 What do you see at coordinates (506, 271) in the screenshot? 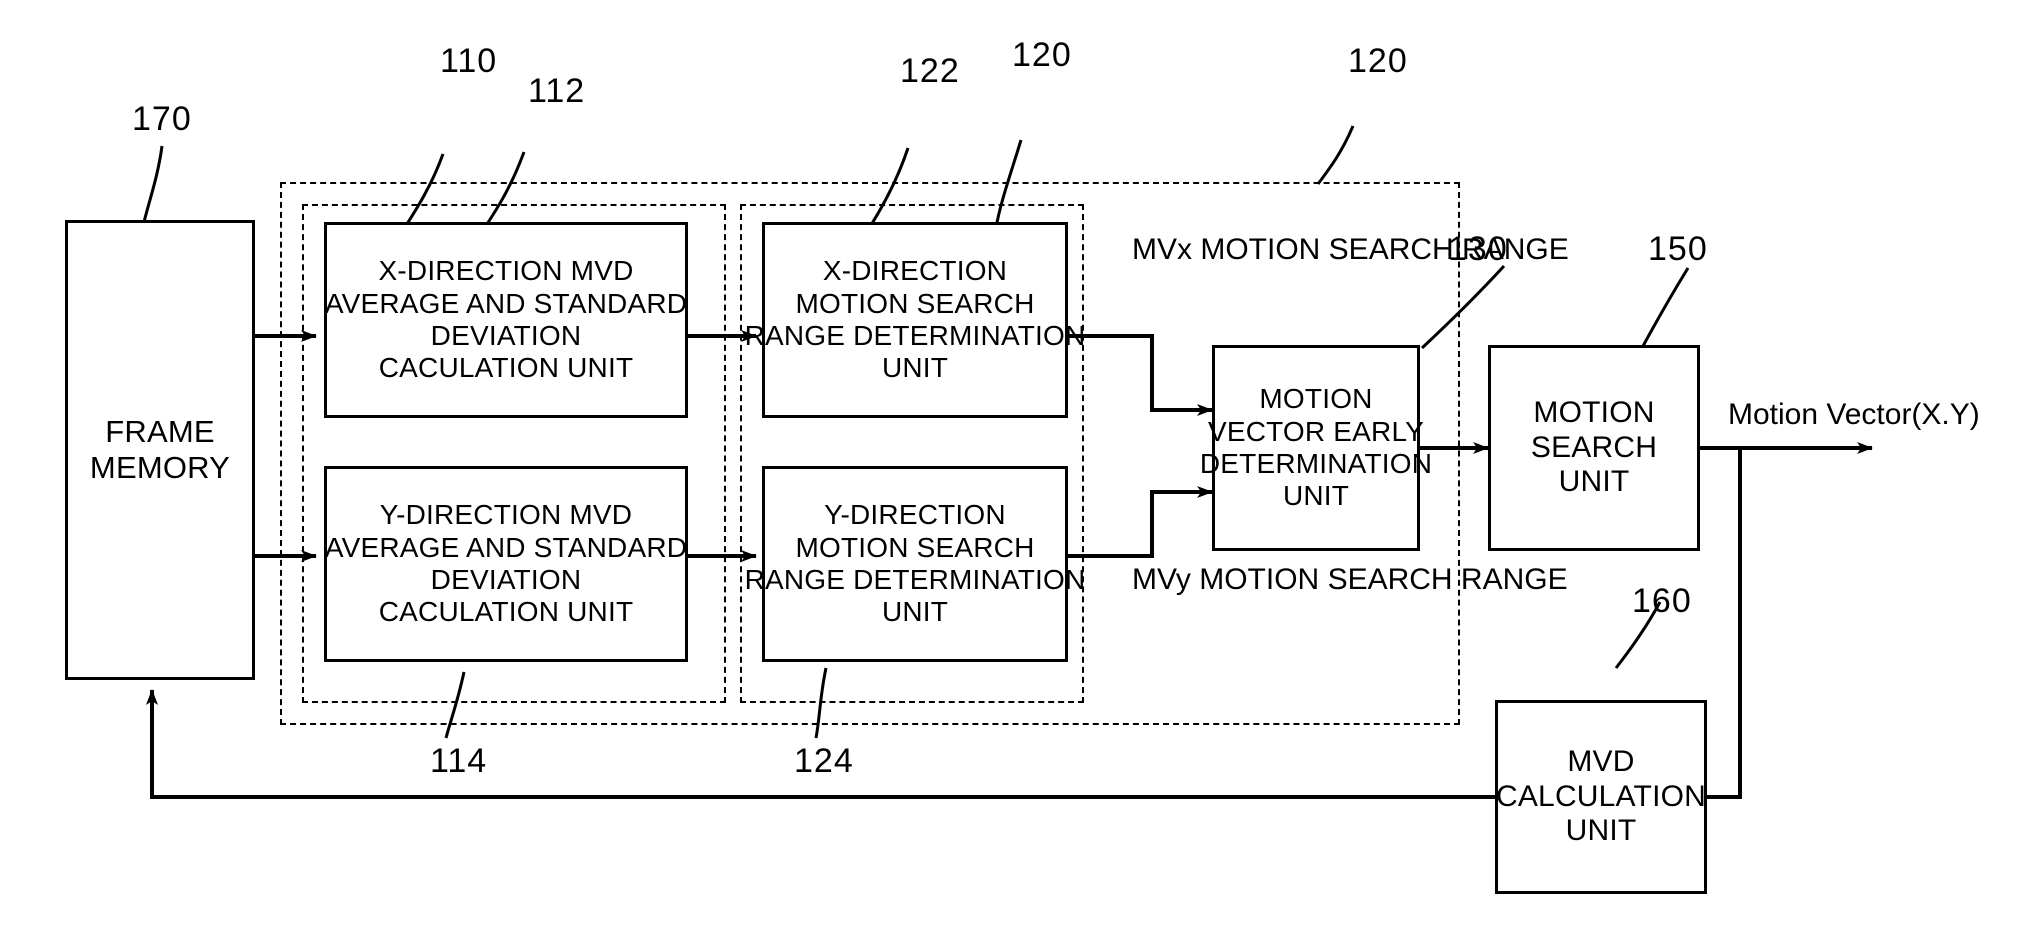
I see `x-mvd-line-1: X-DIRECTION MVD` at bounding box center [506, 271].